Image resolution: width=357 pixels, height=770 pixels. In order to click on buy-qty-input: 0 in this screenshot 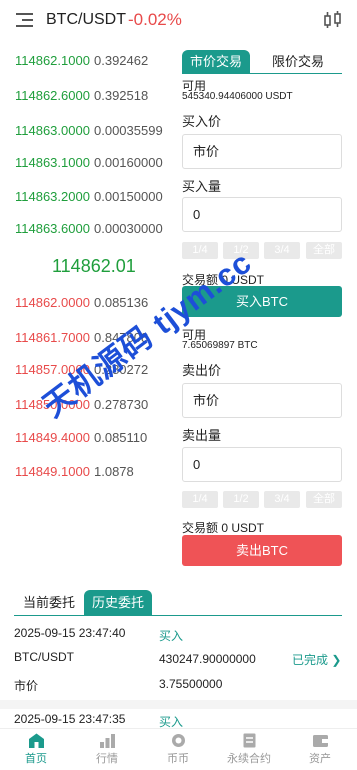, I will do `click(262, 214)`.